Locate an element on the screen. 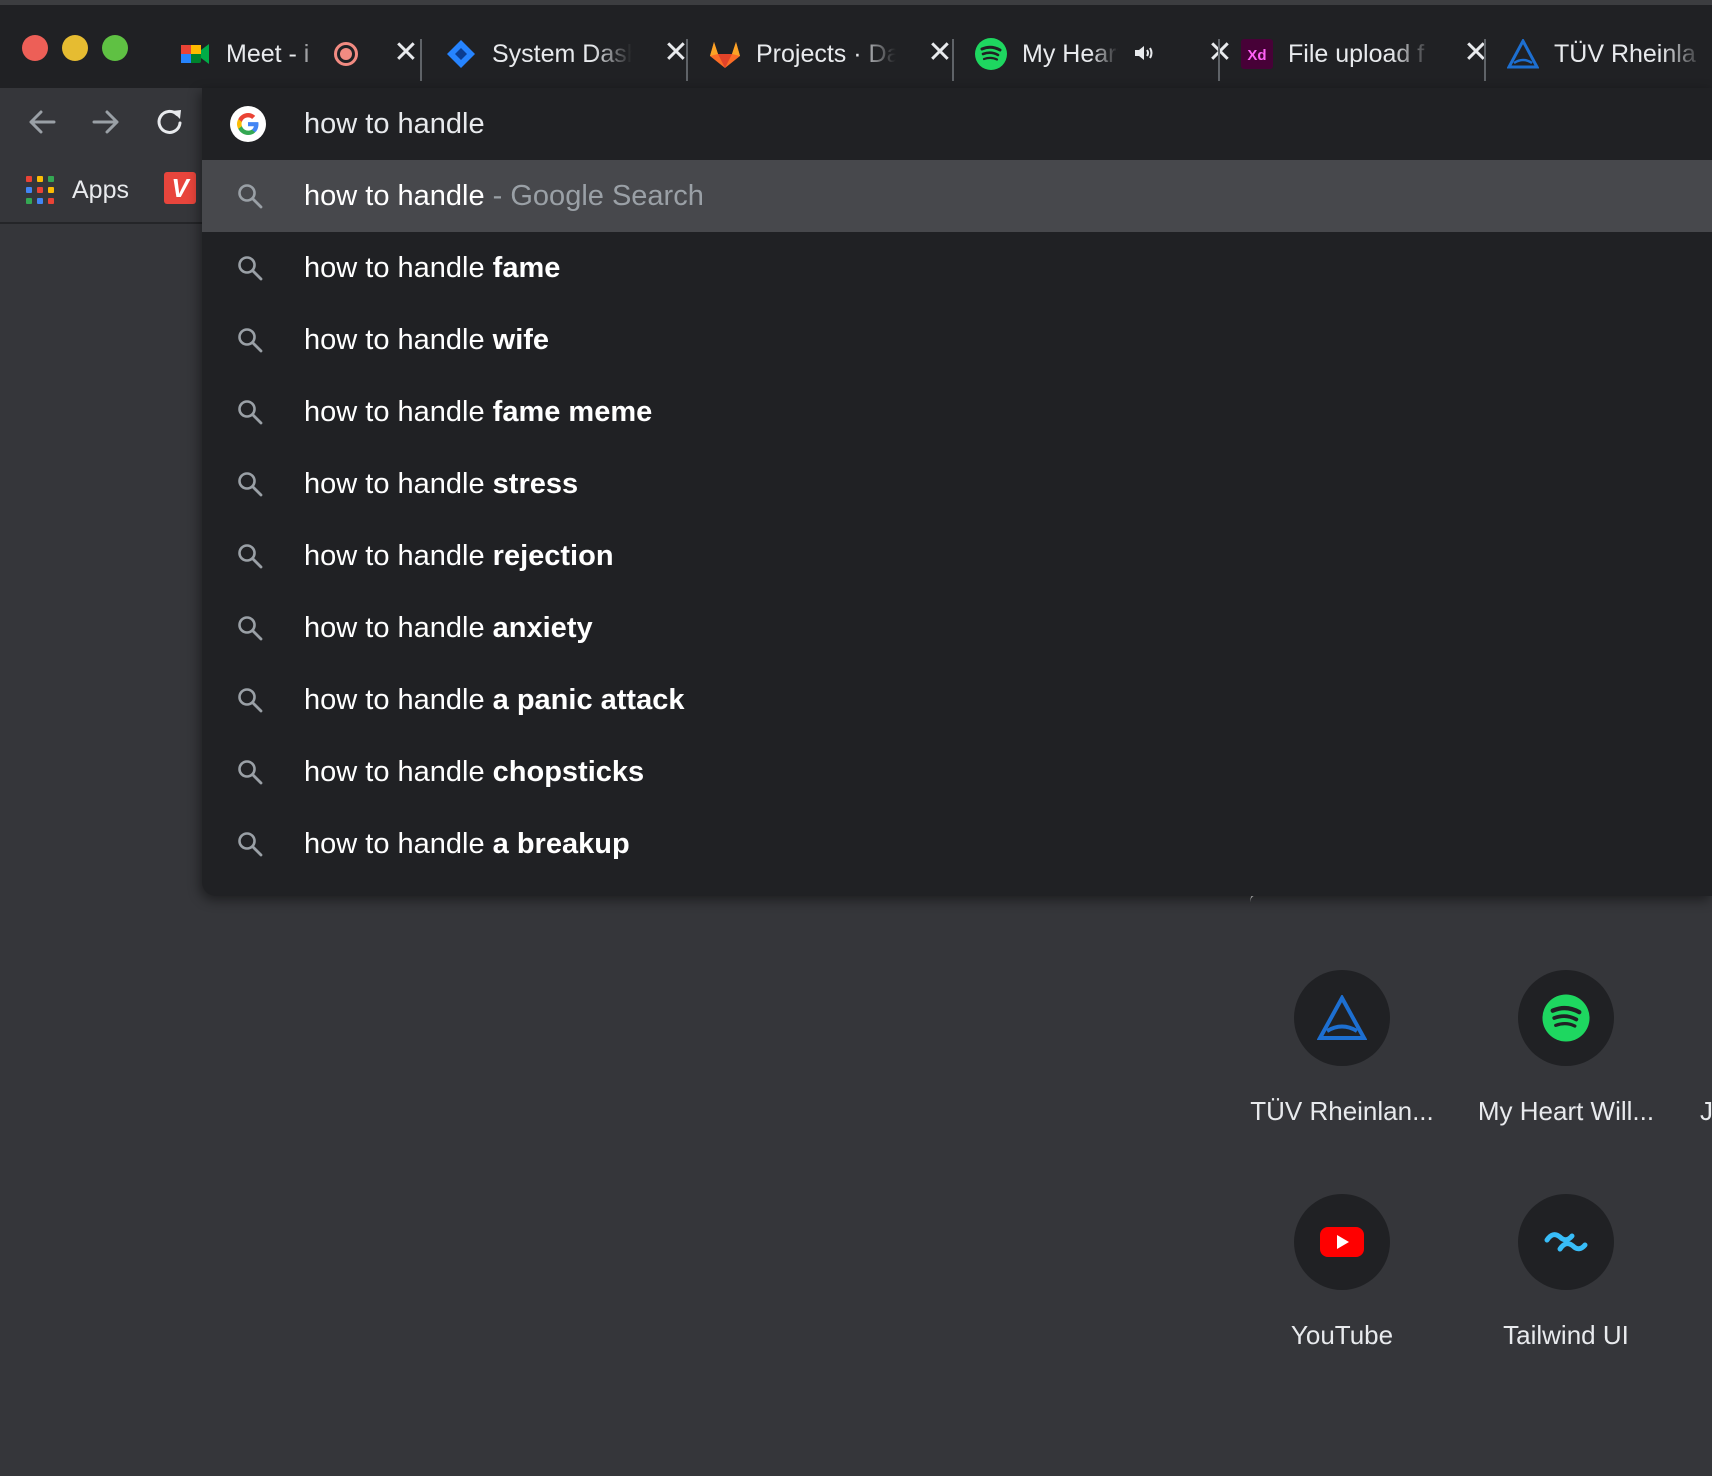  forward-button is located at coordinates (106, 122).